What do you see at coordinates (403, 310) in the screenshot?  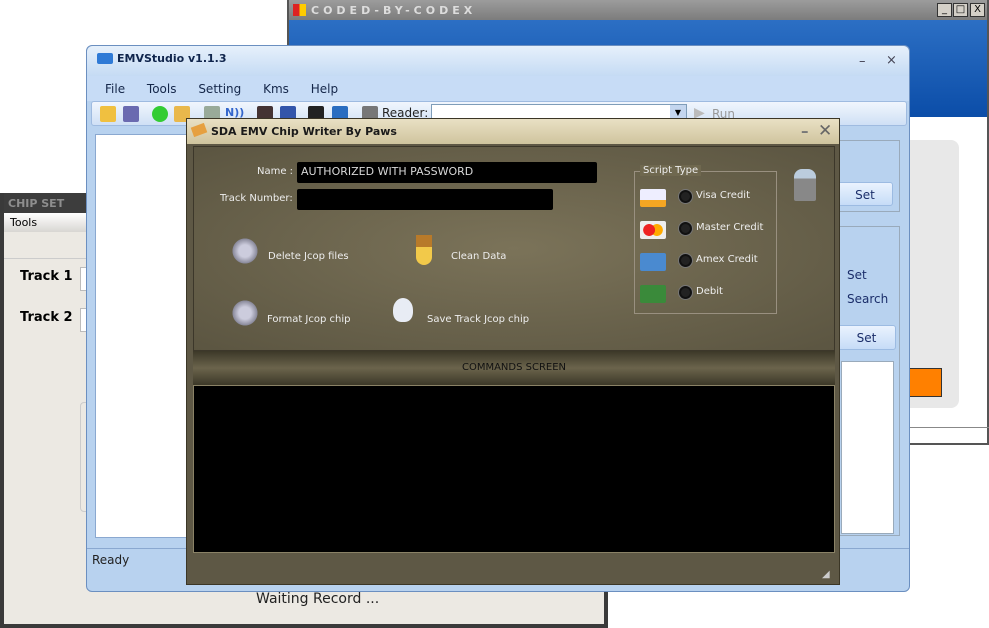 I see `lightbulb-icon` at bounding box center [403, 310].